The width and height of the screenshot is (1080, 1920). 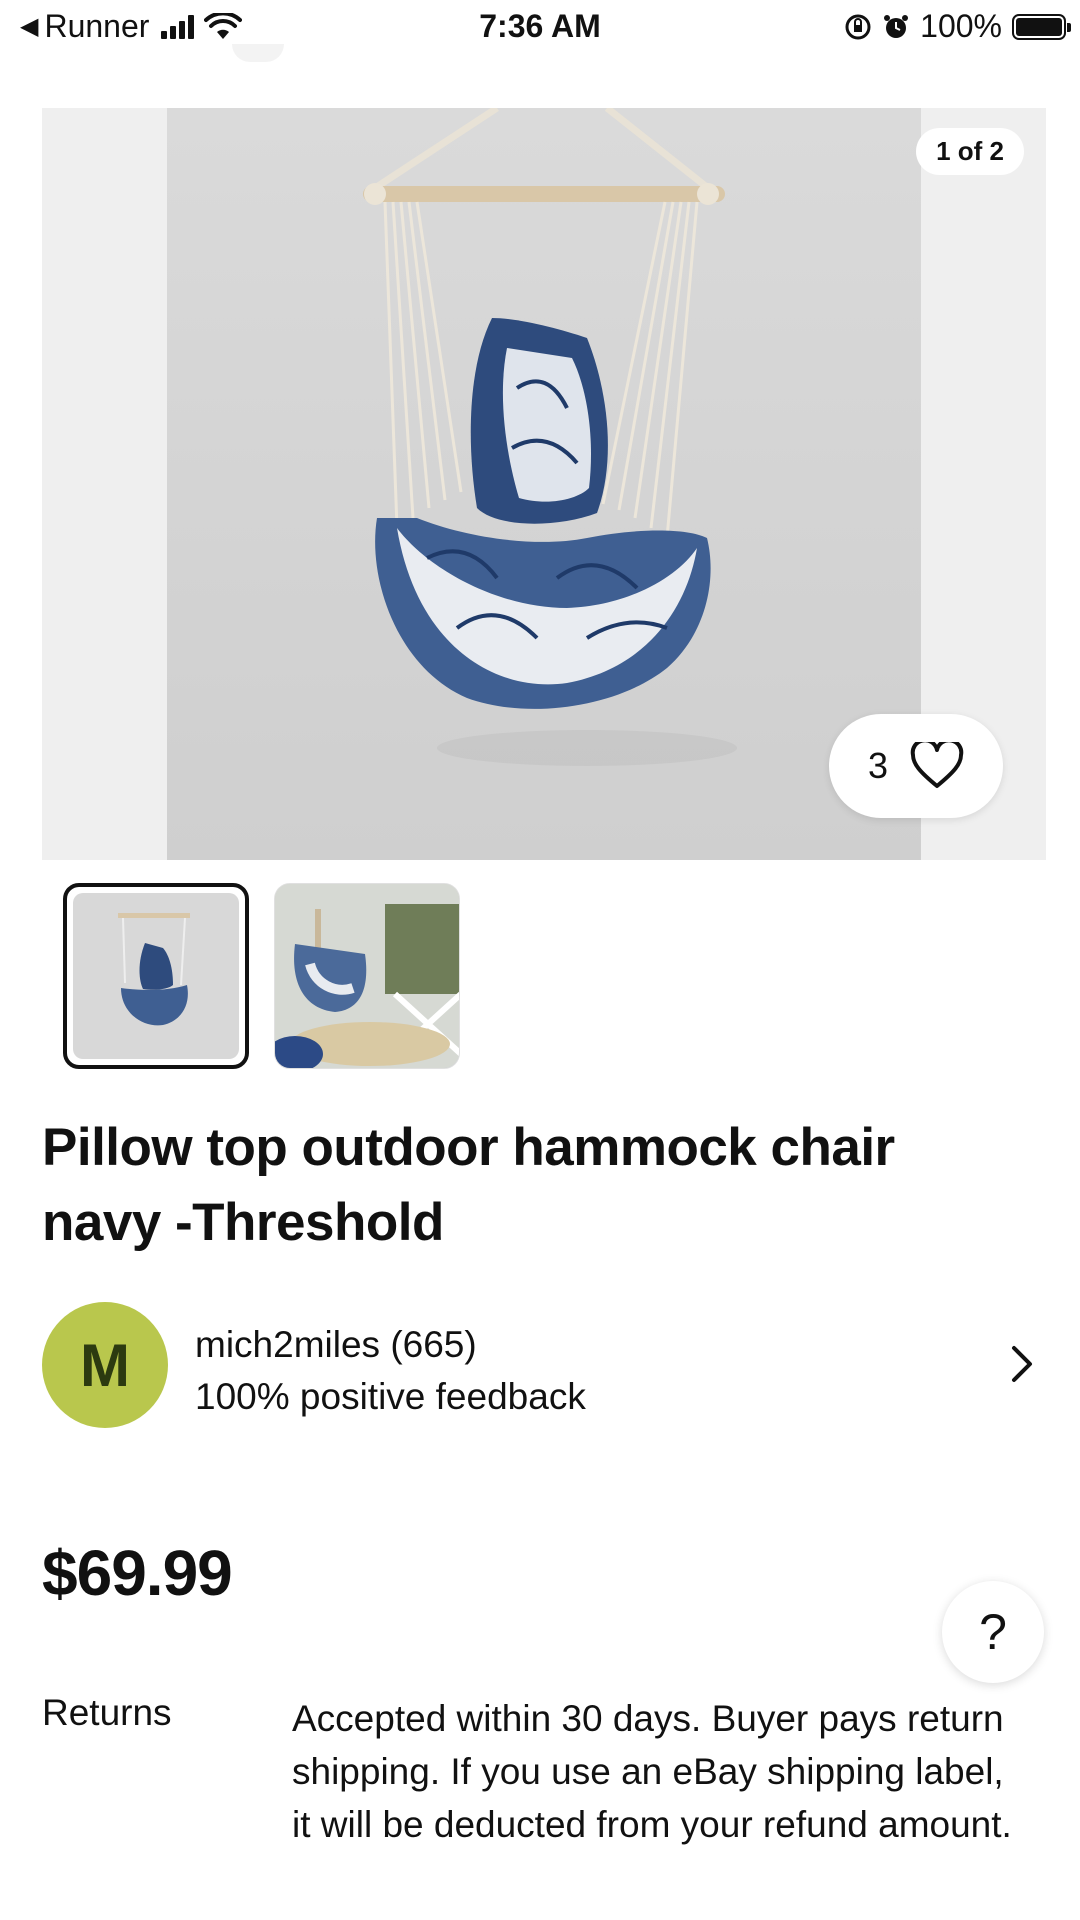 I want to click on image-counter: 1 of 2, so click(x=970, y=151).